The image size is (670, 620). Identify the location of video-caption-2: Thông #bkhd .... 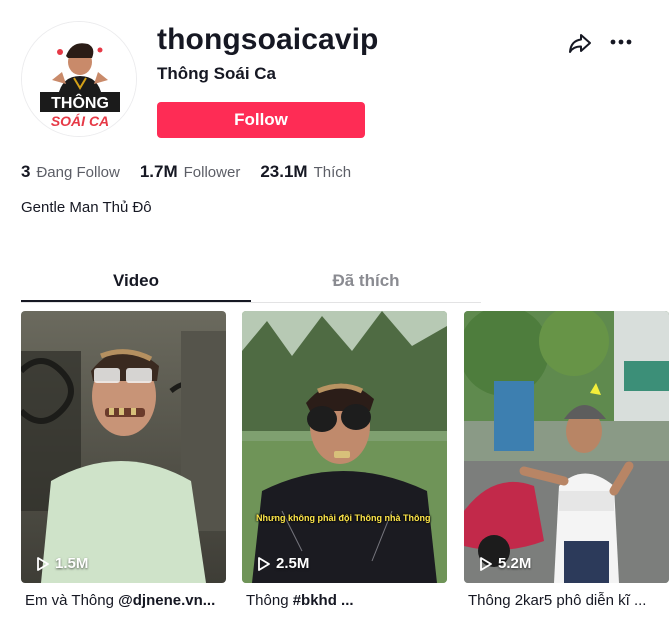
(348, 601).